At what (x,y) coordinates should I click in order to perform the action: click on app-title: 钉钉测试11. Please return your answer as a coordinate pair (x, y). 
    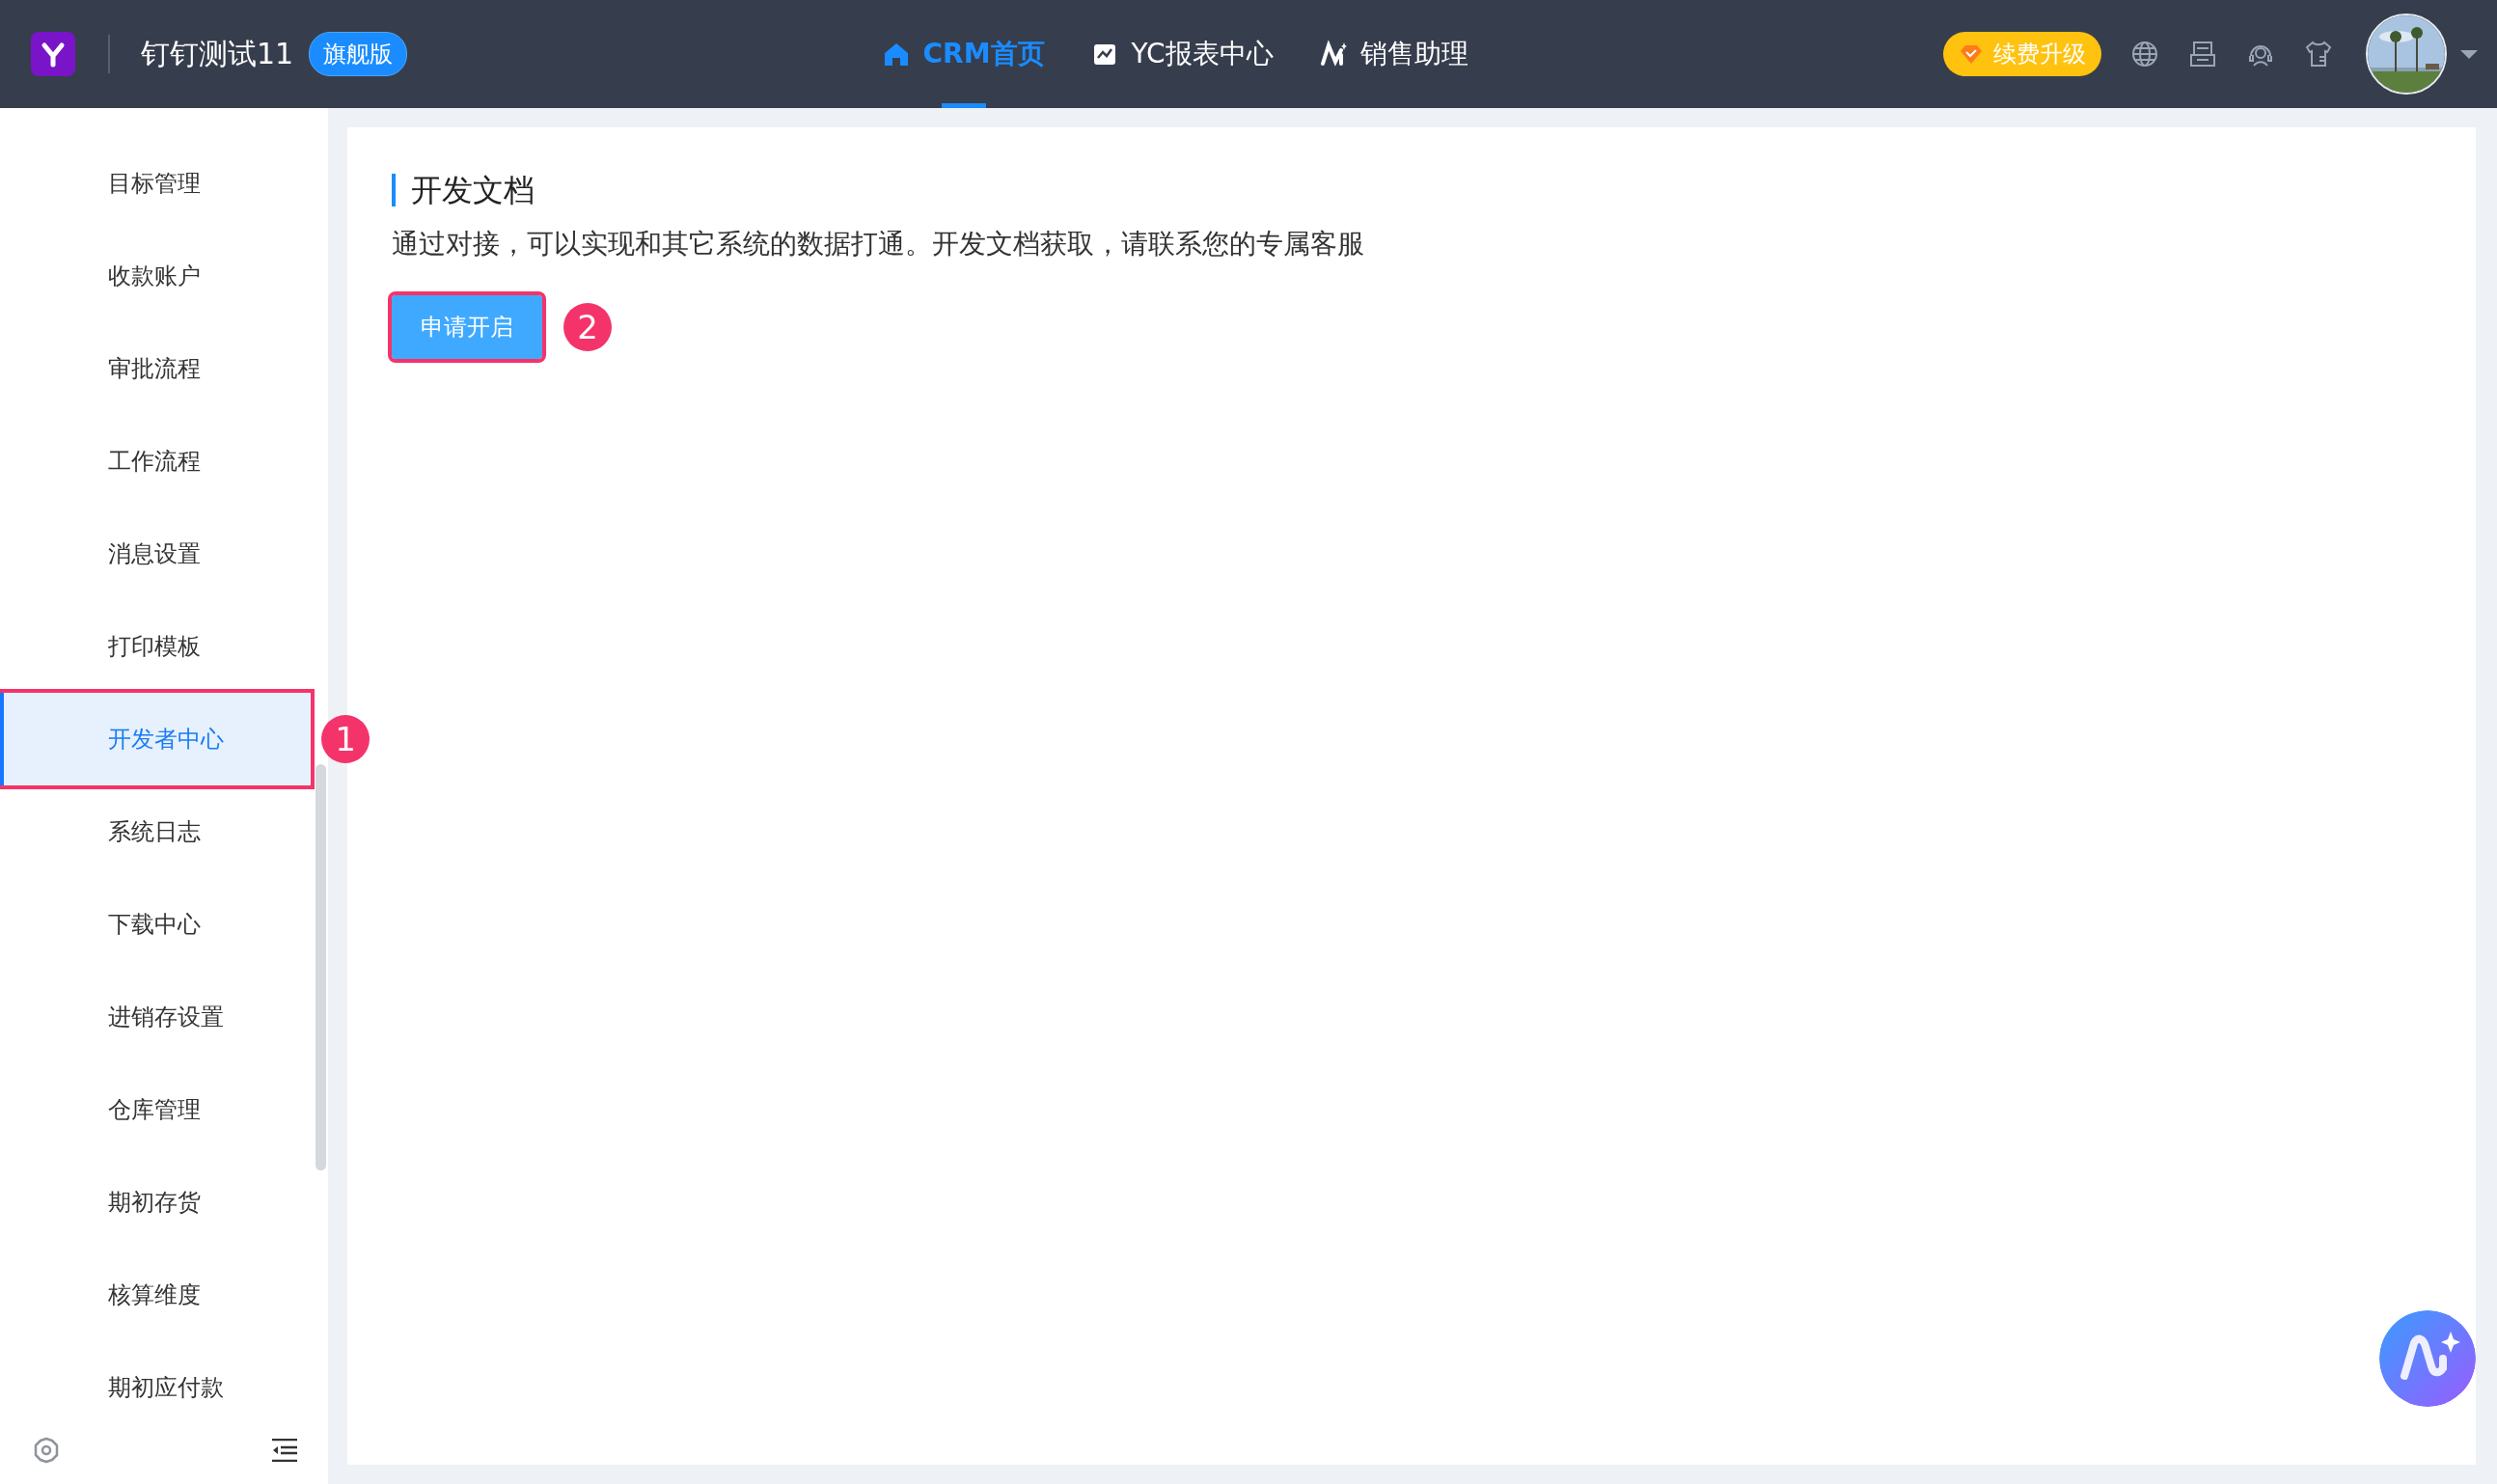
    Looking at the image, I should click on (217, 53).